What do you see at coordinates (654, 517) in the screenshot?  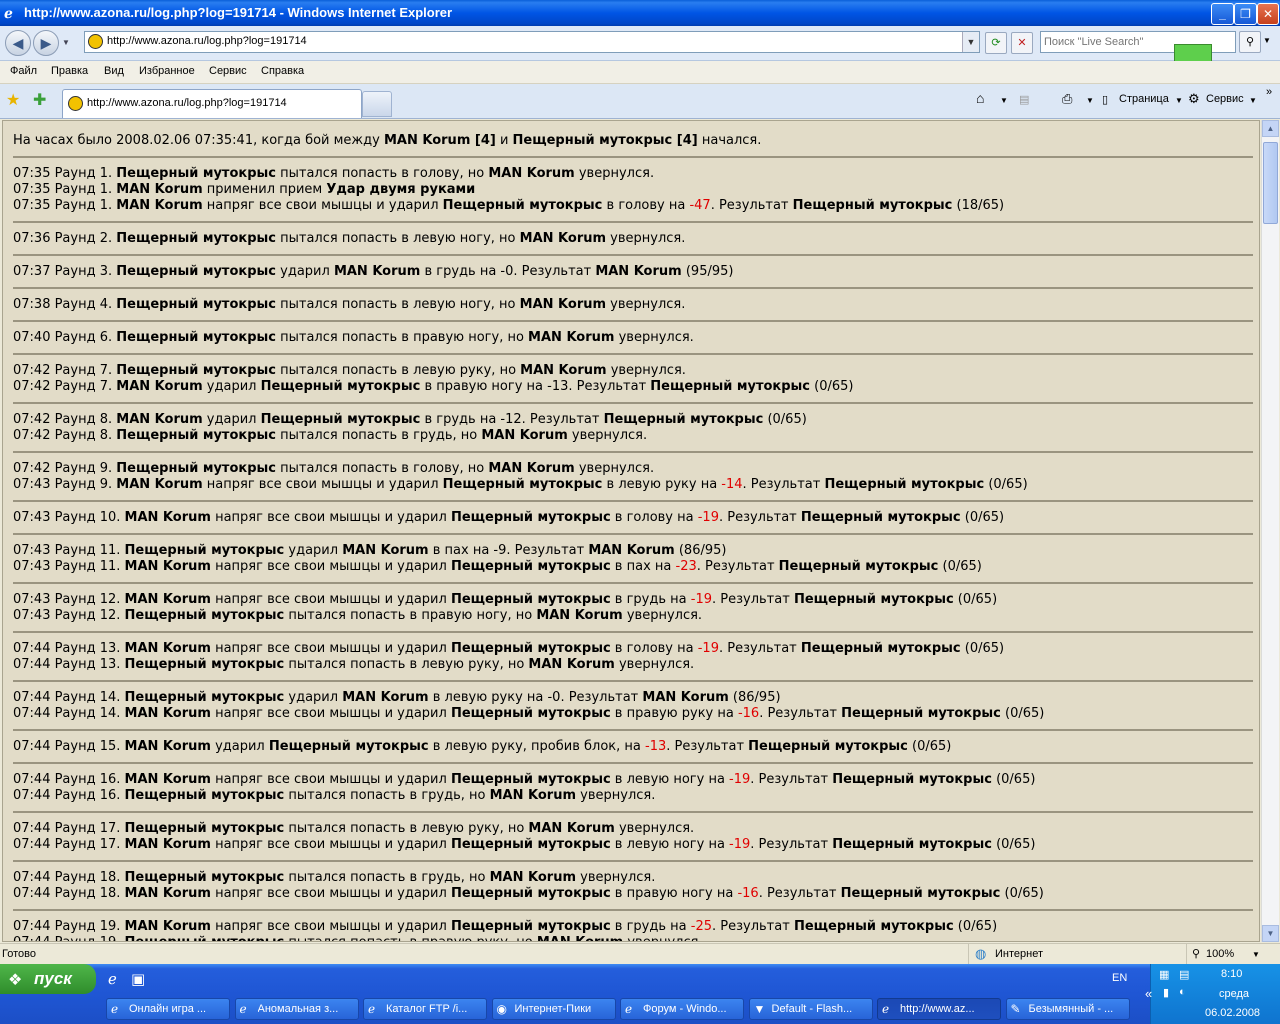 I see `log-text: в голову на` at bounding box center [654, 517].